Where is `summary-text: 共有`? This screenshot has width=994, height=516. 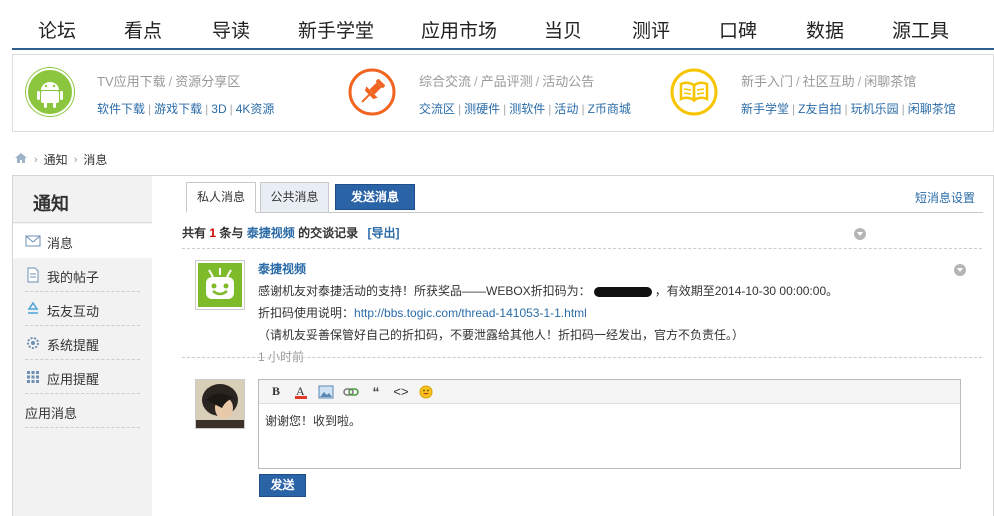 summary-text: 共有 is located at coordinates (194, 233).